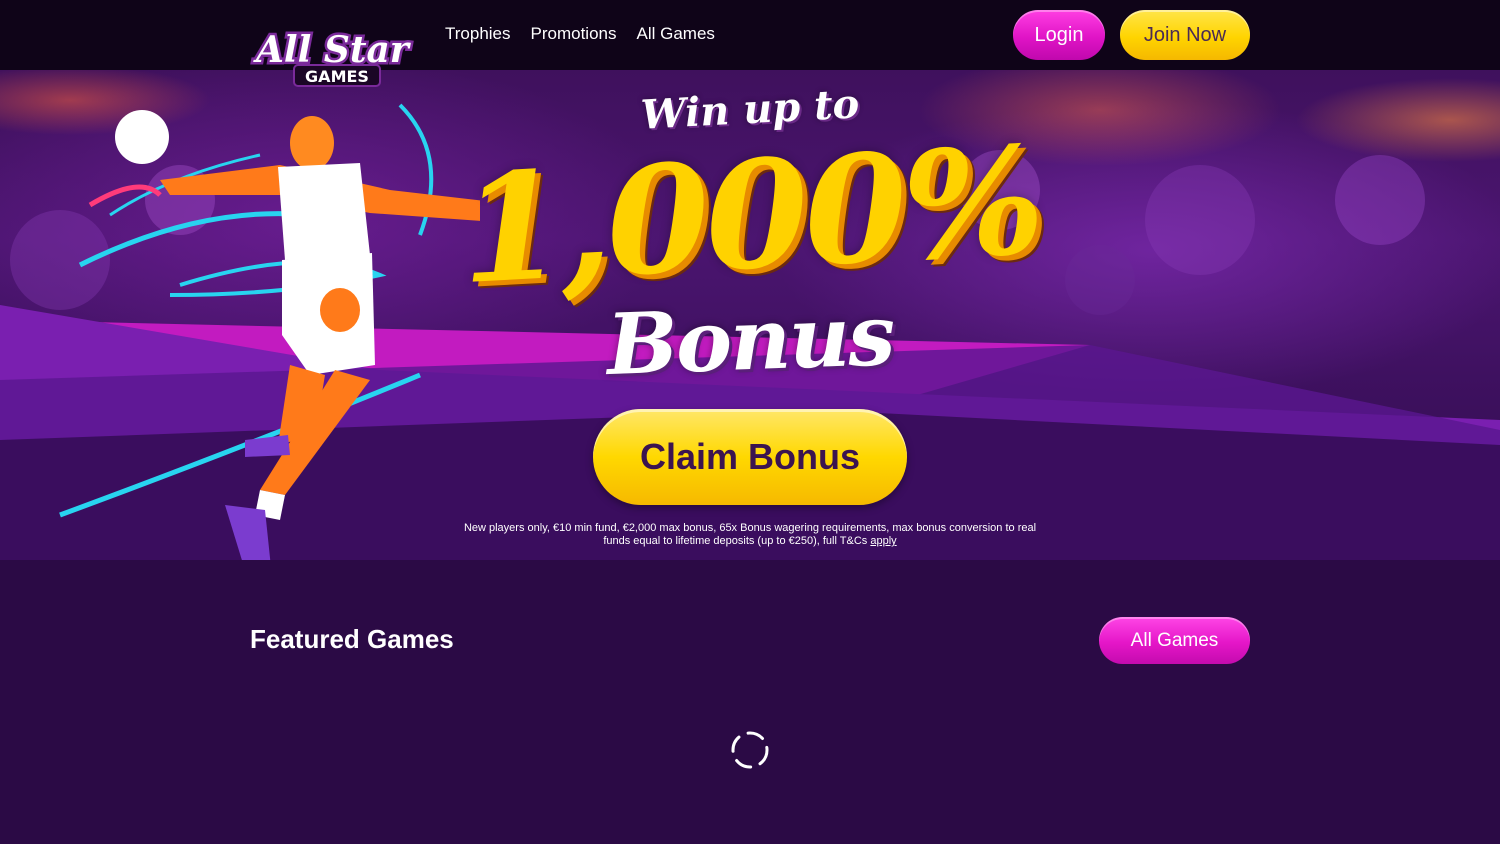 This screenshot has width=1500, height=844. What do you see at coordinates (750, 750) in the screenshot?
I see `spinner-icon` at bounding box center [750, 750].